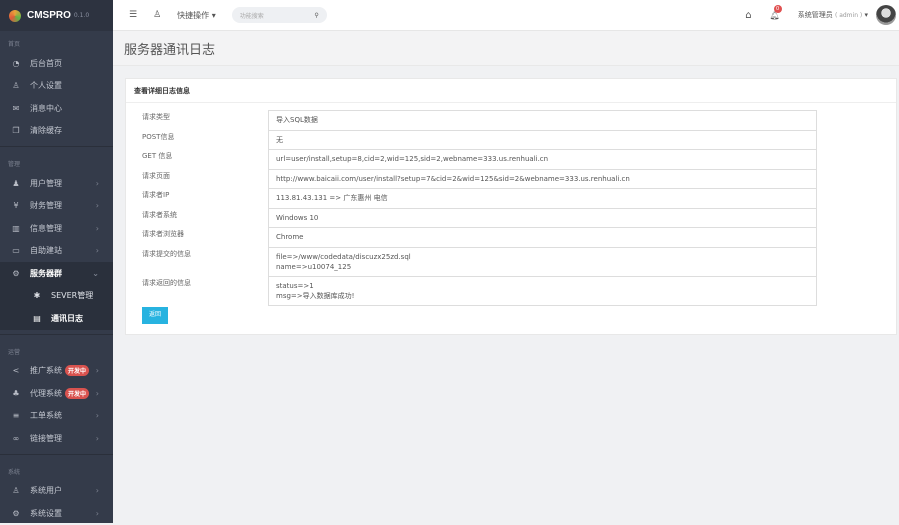  I want to click on user-menu: 系统管理员 ( admin ) ▾, so click(833, 15).